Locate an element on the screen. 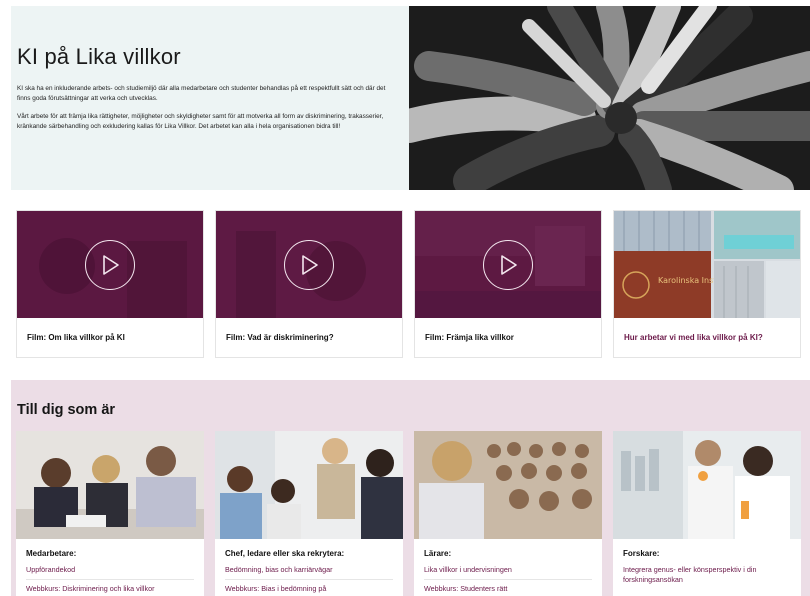  video-card: Film: Främja lika villkor is located at coordinates (508, 284).